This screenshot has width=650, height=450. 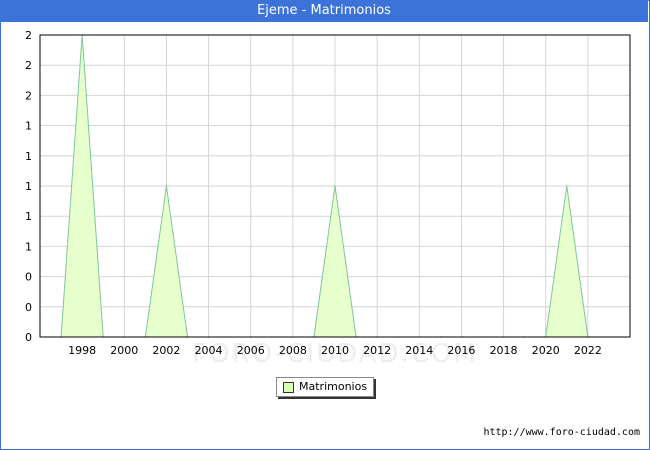 I want to click on x-tick-label: 2022, so click(x=588, y=350).